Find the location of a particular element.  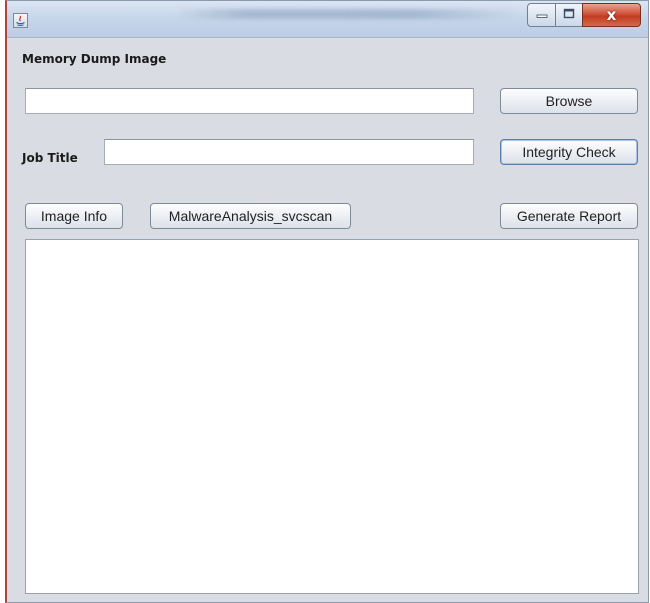

close-icon: x is located at coordinates (611, 14).